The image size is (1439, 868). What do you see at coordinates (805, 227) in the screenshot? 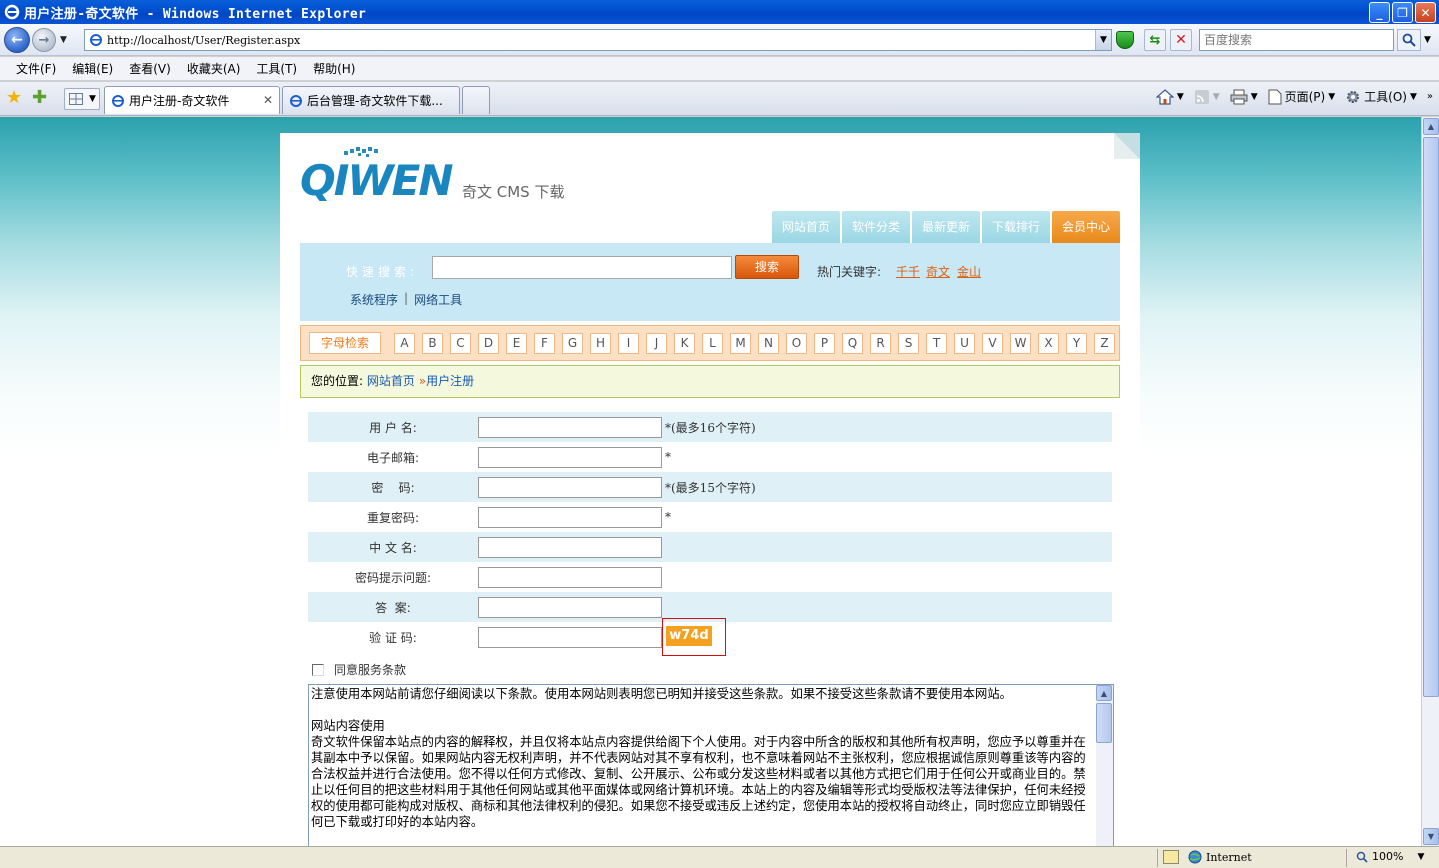
I see `nav-home: 网站首页` at bounding box center [805, 227].